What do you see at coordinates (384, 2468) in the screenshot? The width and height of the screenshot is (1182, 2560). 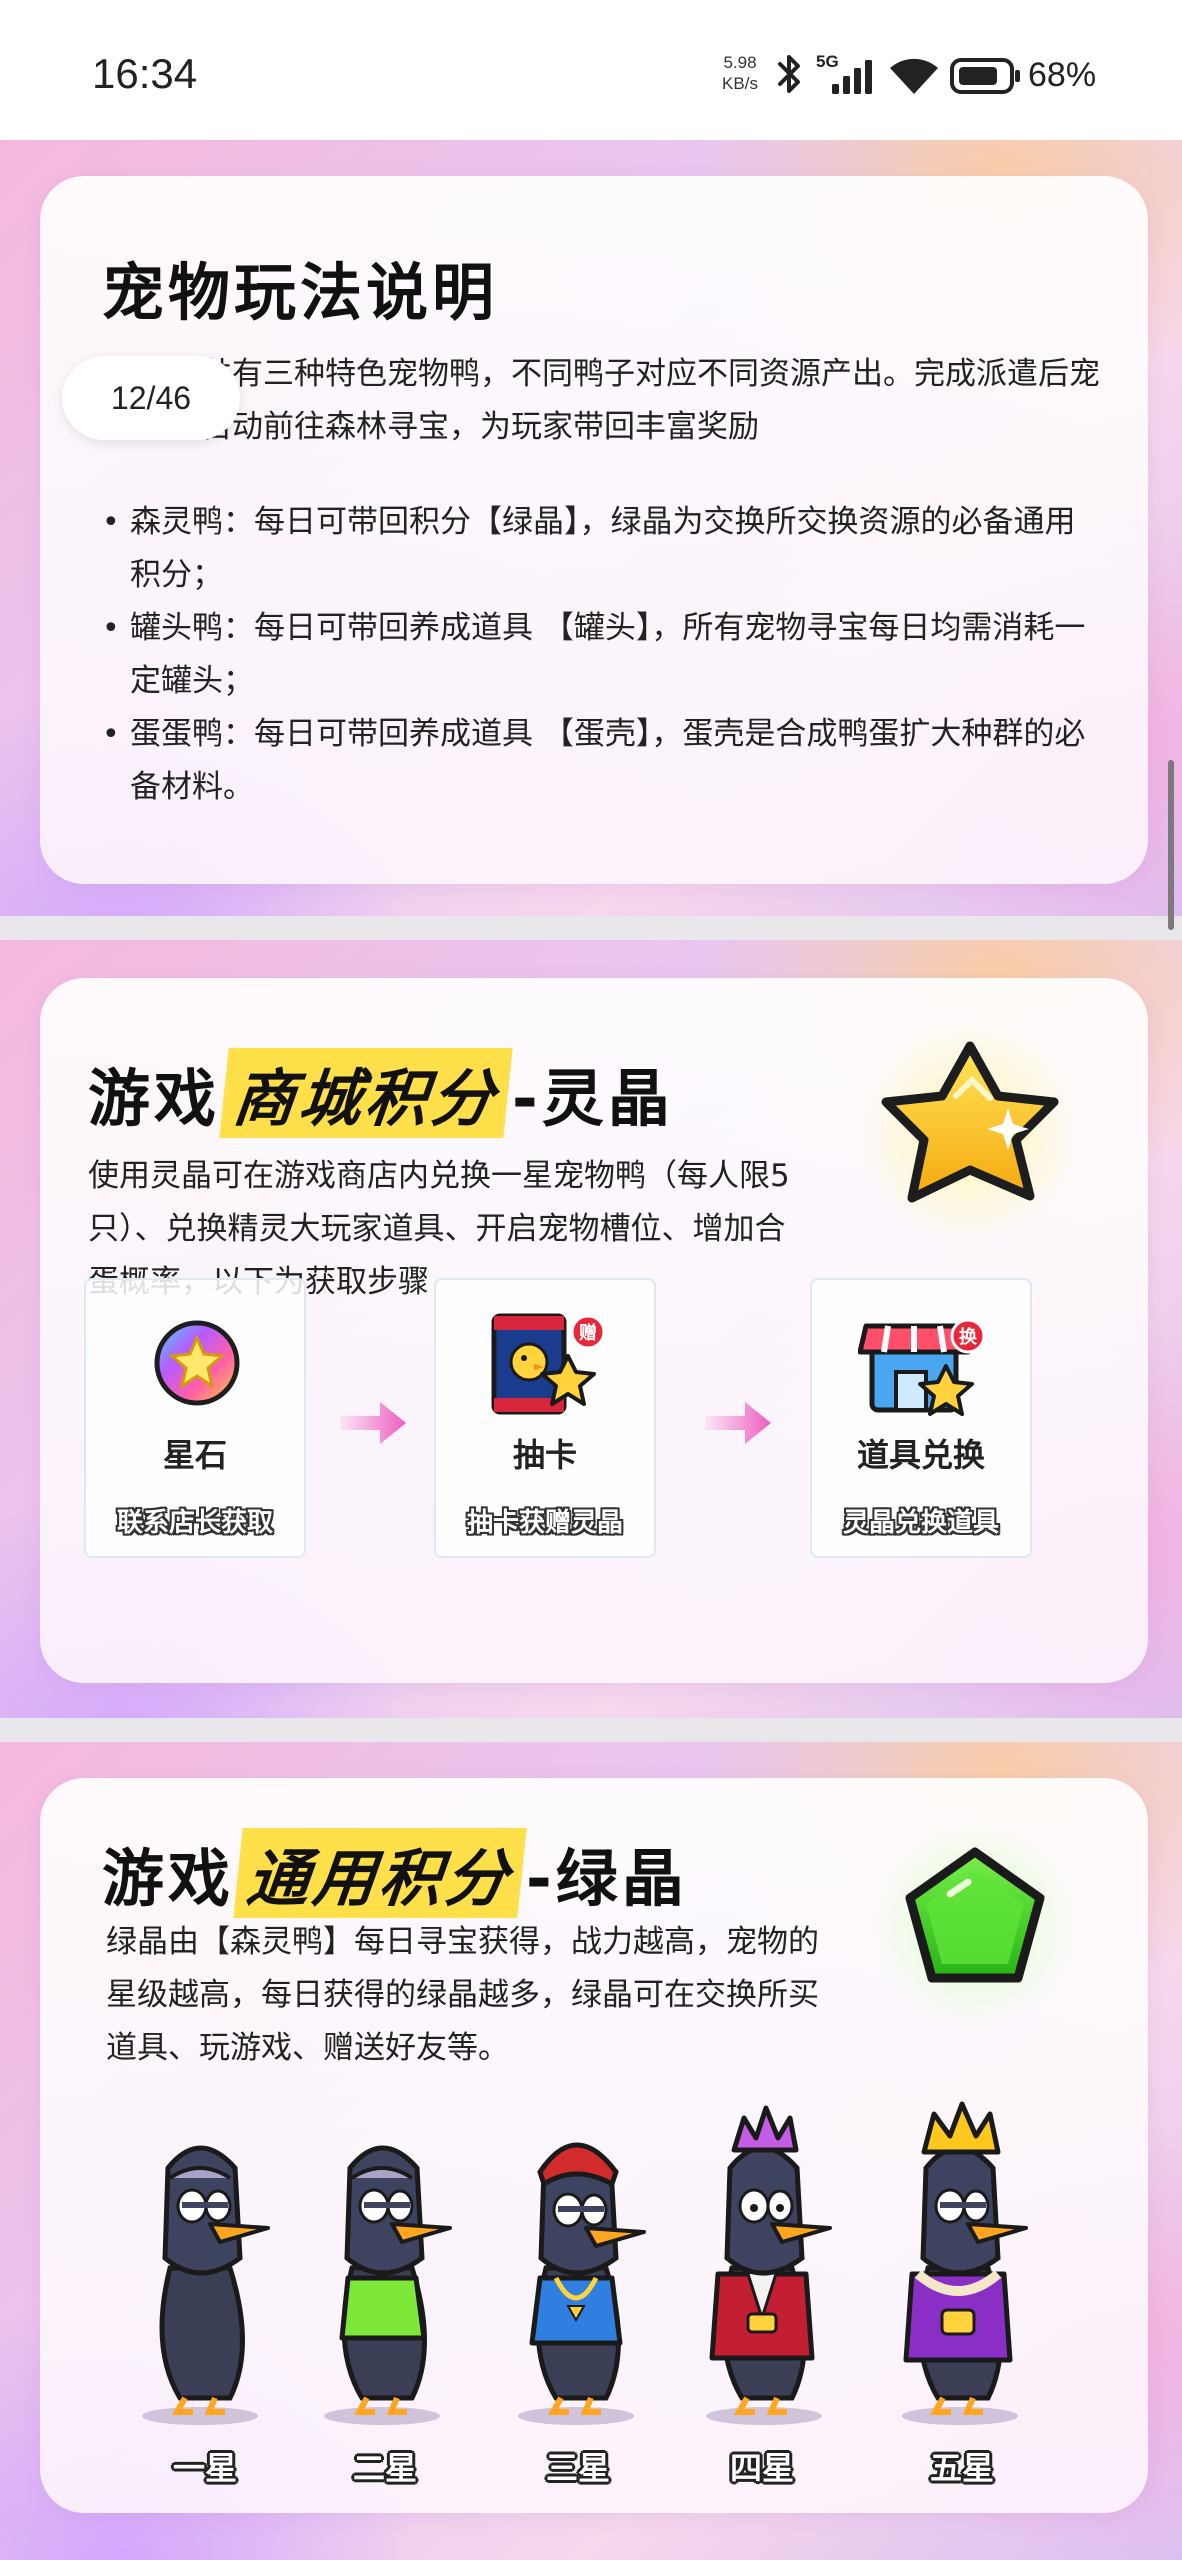 I see `duck-star-label: 二星` at bounding box center [384, 2468].